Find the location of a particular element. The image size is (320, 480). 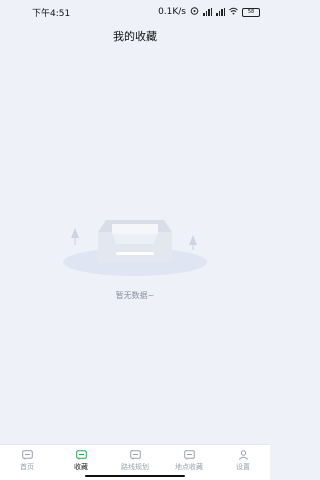

battery-icon: 58 is located at coordinates (251, 12).